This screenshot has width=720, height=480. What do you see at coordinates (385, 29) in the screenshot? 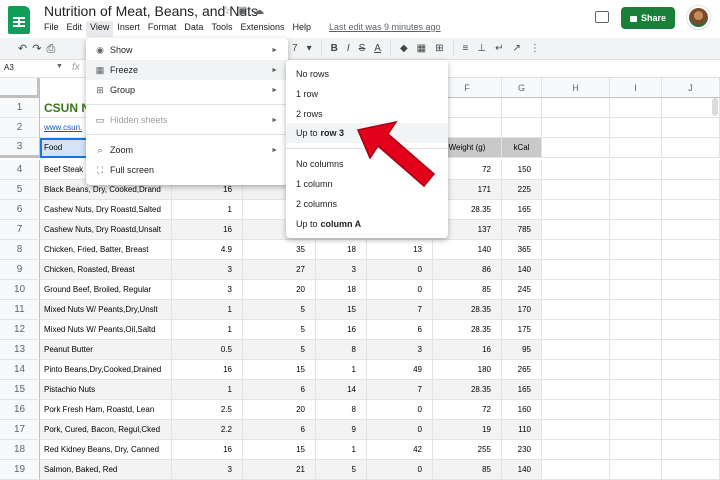
I see `last-edit-link: Last edit was 9 minutes ago` at bounding box center [385, 29].